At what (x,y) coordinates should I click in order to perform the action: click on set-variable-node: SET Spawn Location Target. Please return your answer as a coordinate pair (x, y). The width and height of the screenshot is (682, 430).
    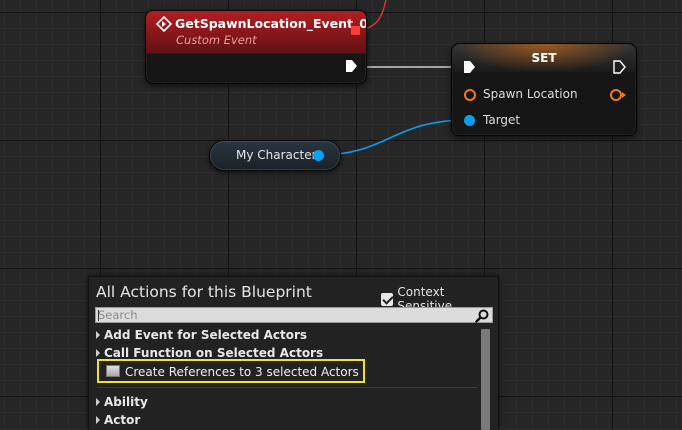
    Looking at the image, I should click on (544, 89).